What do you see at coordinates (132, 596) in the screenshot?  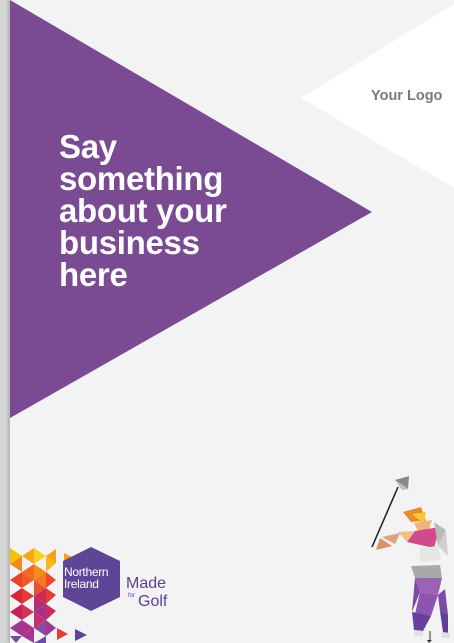 I see `for-word: for` at bounding box center [132, 596].